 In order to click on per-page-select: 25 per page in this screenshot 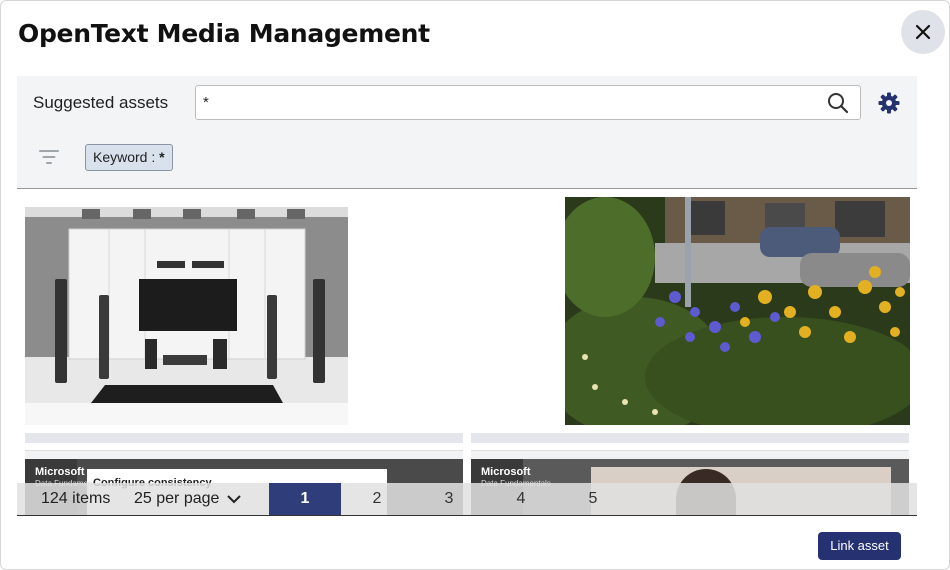, I will do `click(188, 499)`.